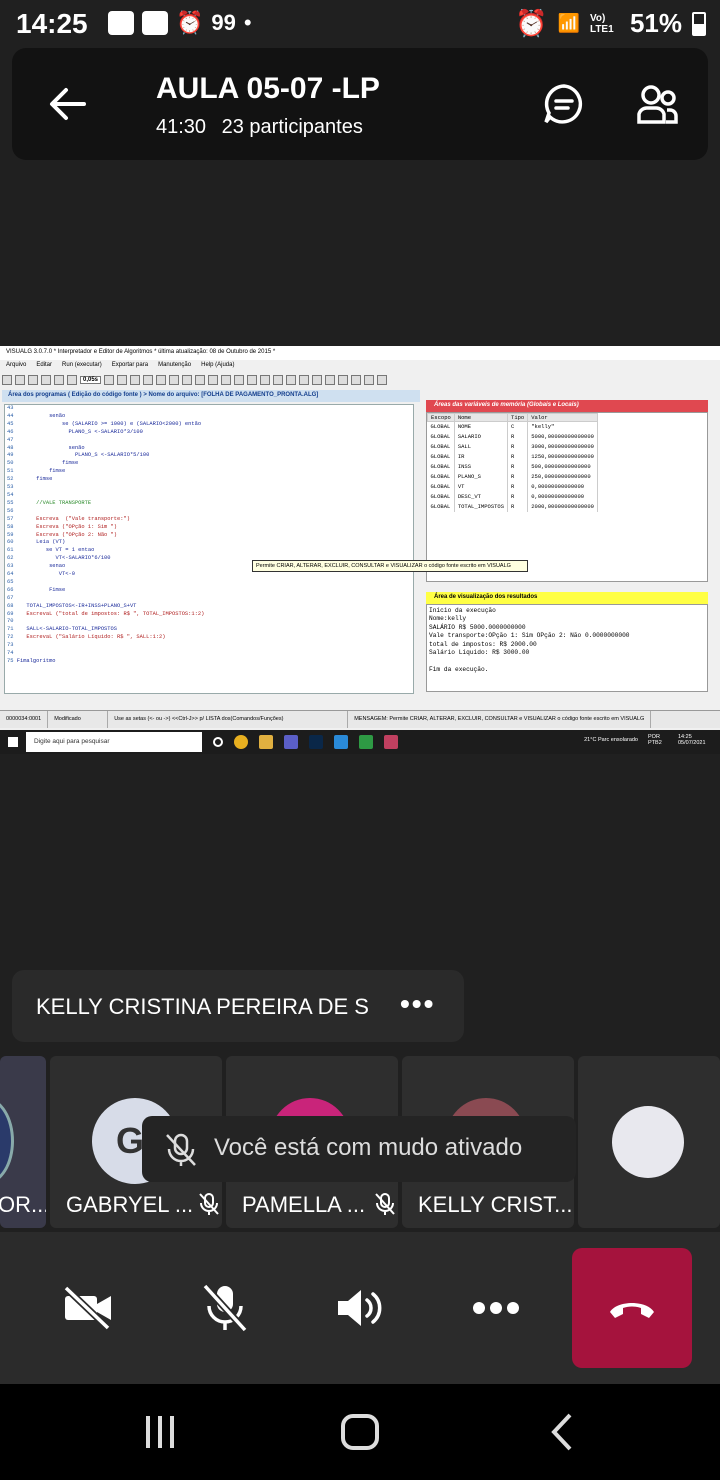 This screenshot has height=1480, width=720. Describe the element at coordinates (210, 496) in the screenshot. I see `code-line: 54` at that location.